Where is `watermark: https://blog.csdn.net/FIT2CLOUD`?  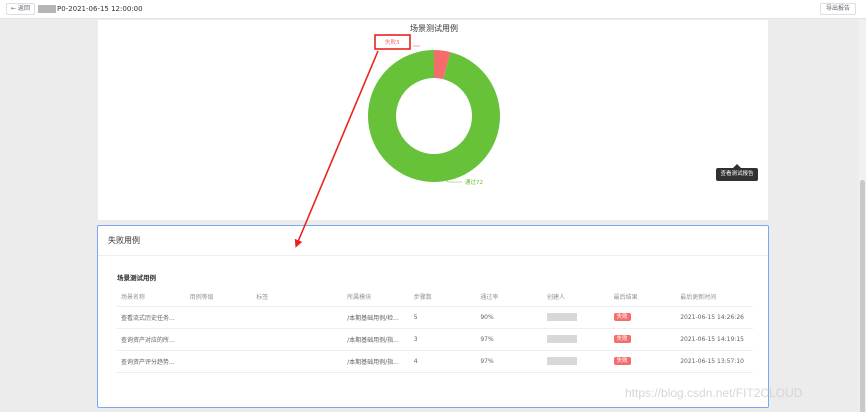
watermark: https://blog.csdn.net/FIT2CLOUD is located at coordinates (714, 393).